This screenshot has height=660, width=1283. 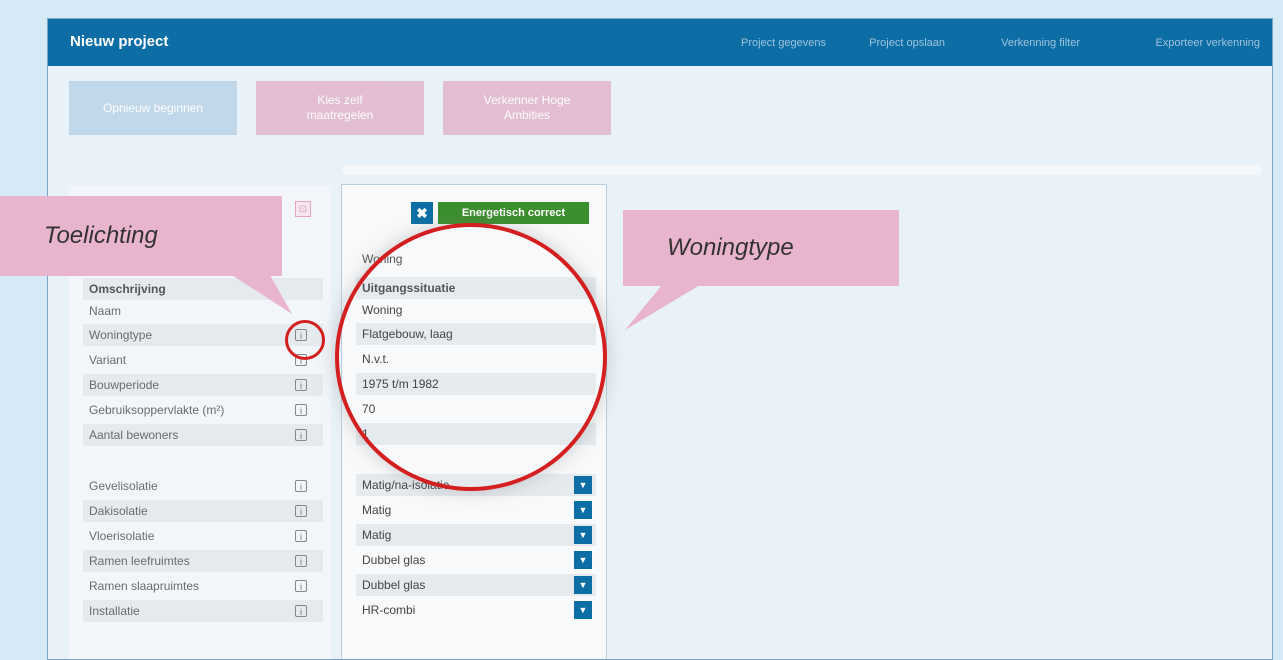 I want to click on description-row: Ramen leefruimtes i, so click(x=203, y=561).